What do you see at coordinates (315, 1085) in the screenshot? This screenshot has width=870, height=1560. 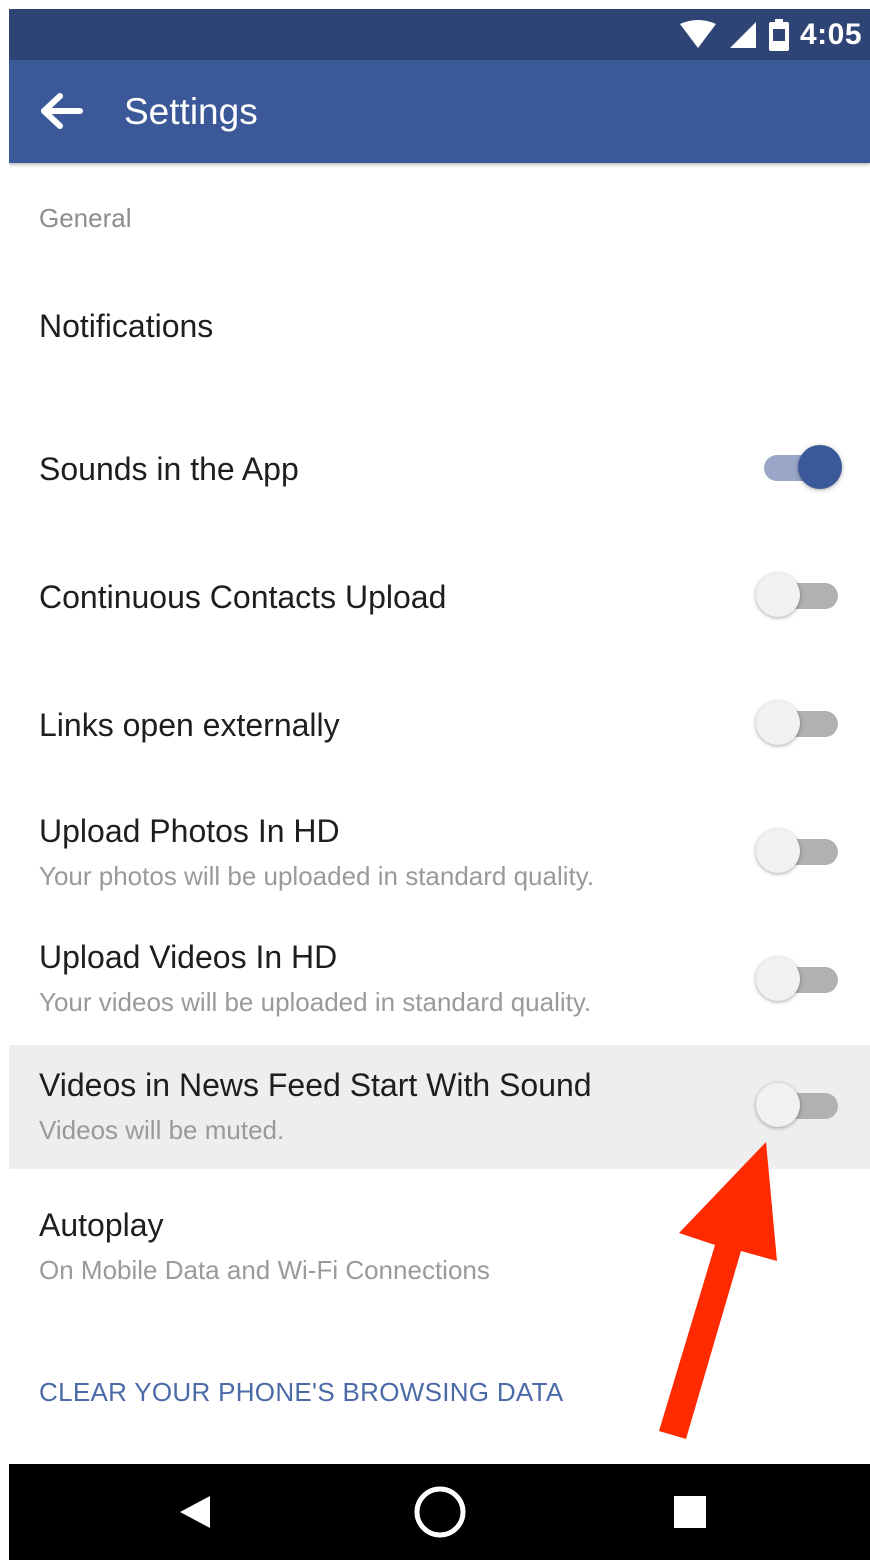 I see `row-title: Videos in News Feed Start With Sound` at bounding box center [315, 1085].